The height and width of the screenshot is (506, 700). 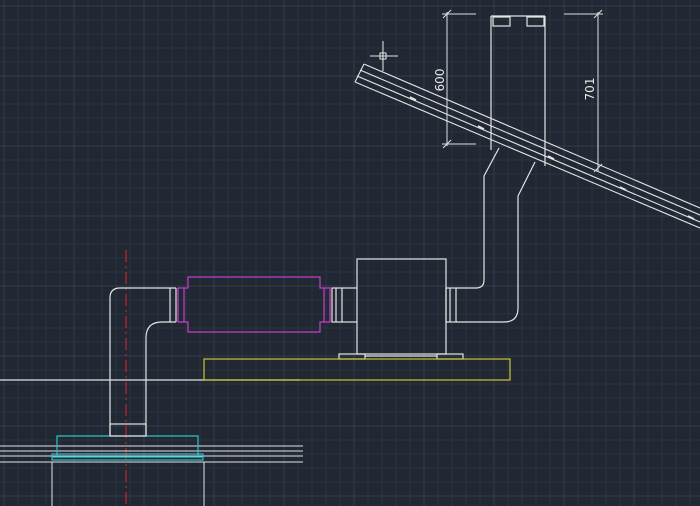 What do you see at coordinates (151, 475) in the screenshot?
I see `lower-slab-lines` at bounding box center [151, 475].